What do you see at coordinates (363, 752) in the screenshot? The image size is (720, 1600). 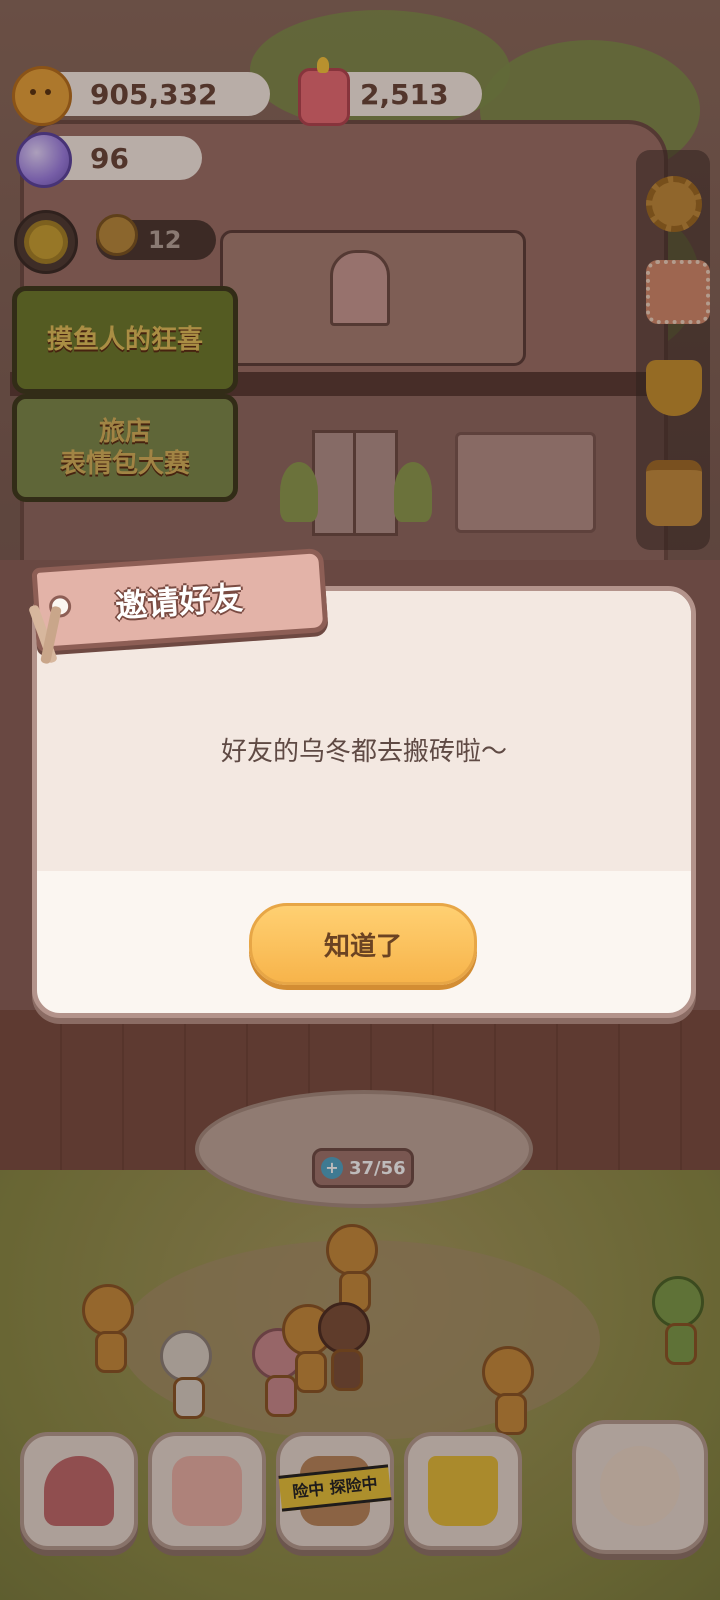 I see `dialog-message: 好友的乌冬都去搬砖啦～` at bounding box center [363, 752].